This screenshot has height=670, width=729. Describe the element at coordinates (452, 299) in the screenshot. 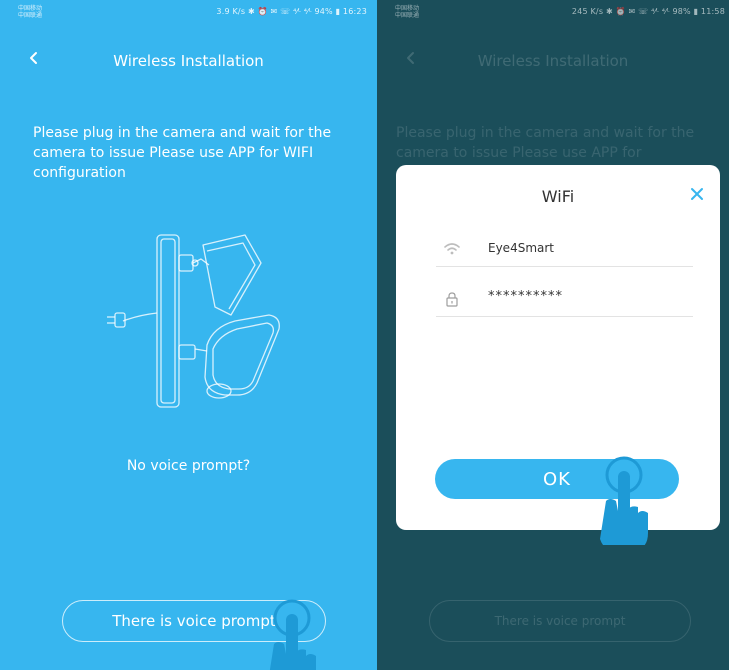

I see `lock-icon` at that location.